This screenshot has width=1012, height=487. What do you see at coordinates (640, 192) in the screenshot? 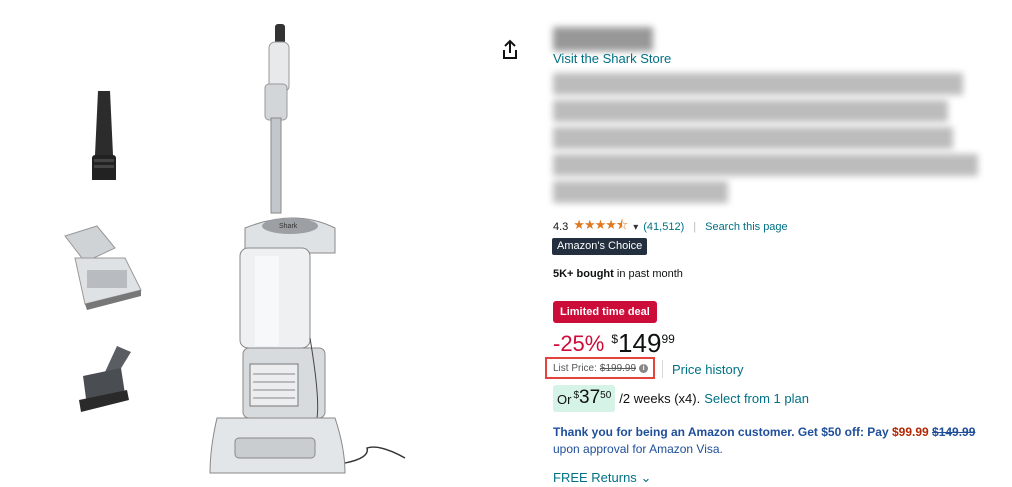
I see `product-title-redacted-line5` at bounding box center [640, 192].